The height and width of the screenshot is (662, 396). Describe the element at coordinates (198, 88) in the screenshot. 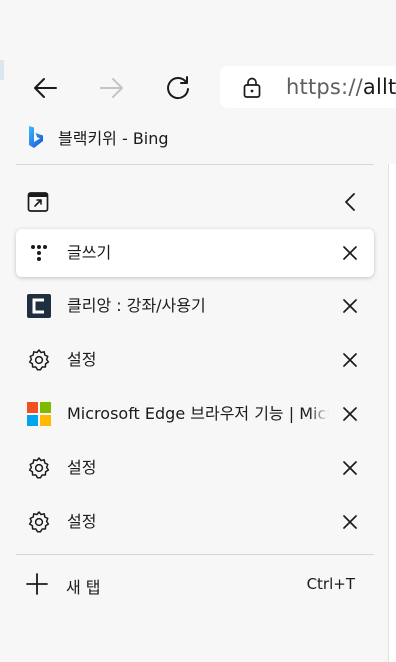

I see `browser-toolbar: https://allt` at that location.